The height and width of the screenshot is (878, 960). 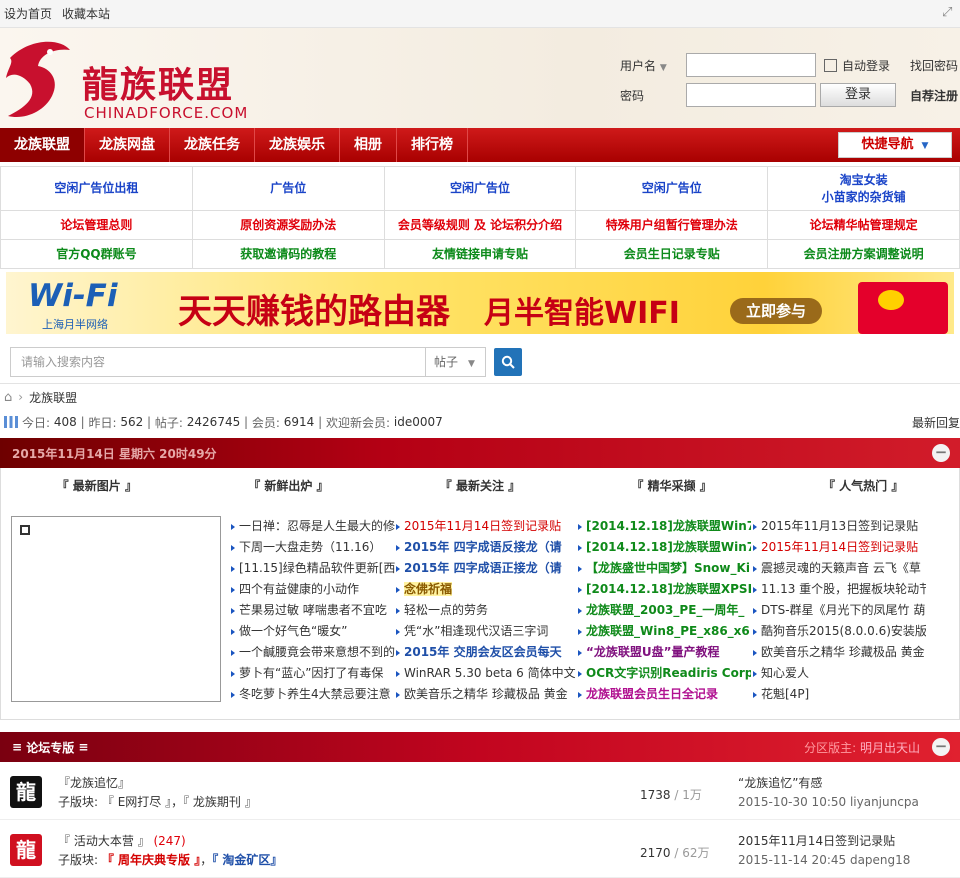 What do you see at coordinates (116, 609) in the screenshot?
I see `image-slideshow` at bounding box center [116, 609].